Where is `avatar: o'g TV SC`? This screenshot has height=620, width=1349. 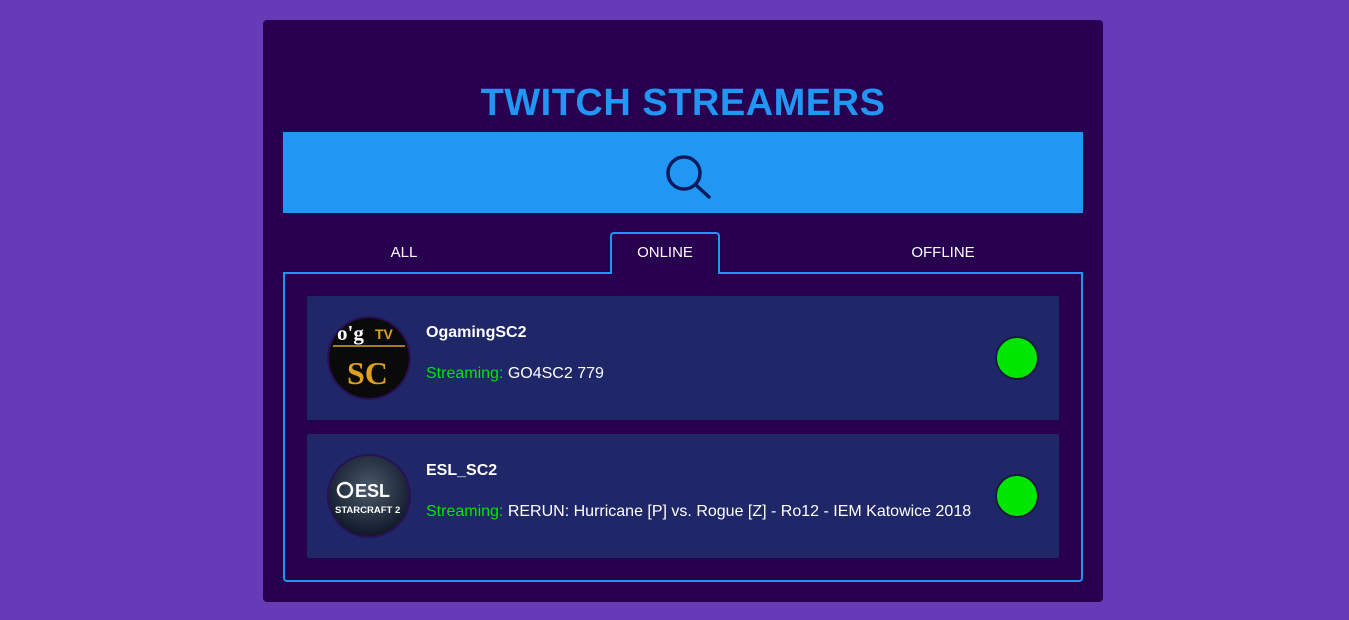 avatar: o'g TV SC is located at coordinates (369, 358).